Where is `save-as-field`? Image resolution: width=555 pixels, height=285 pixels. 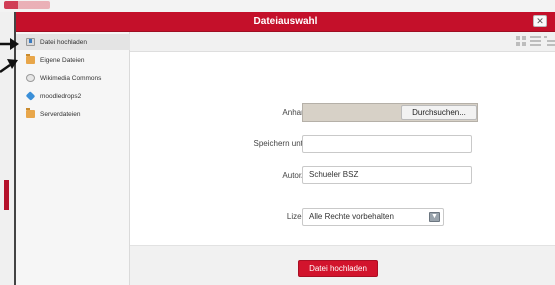
save-as-field is located at coordinates (387, 144).